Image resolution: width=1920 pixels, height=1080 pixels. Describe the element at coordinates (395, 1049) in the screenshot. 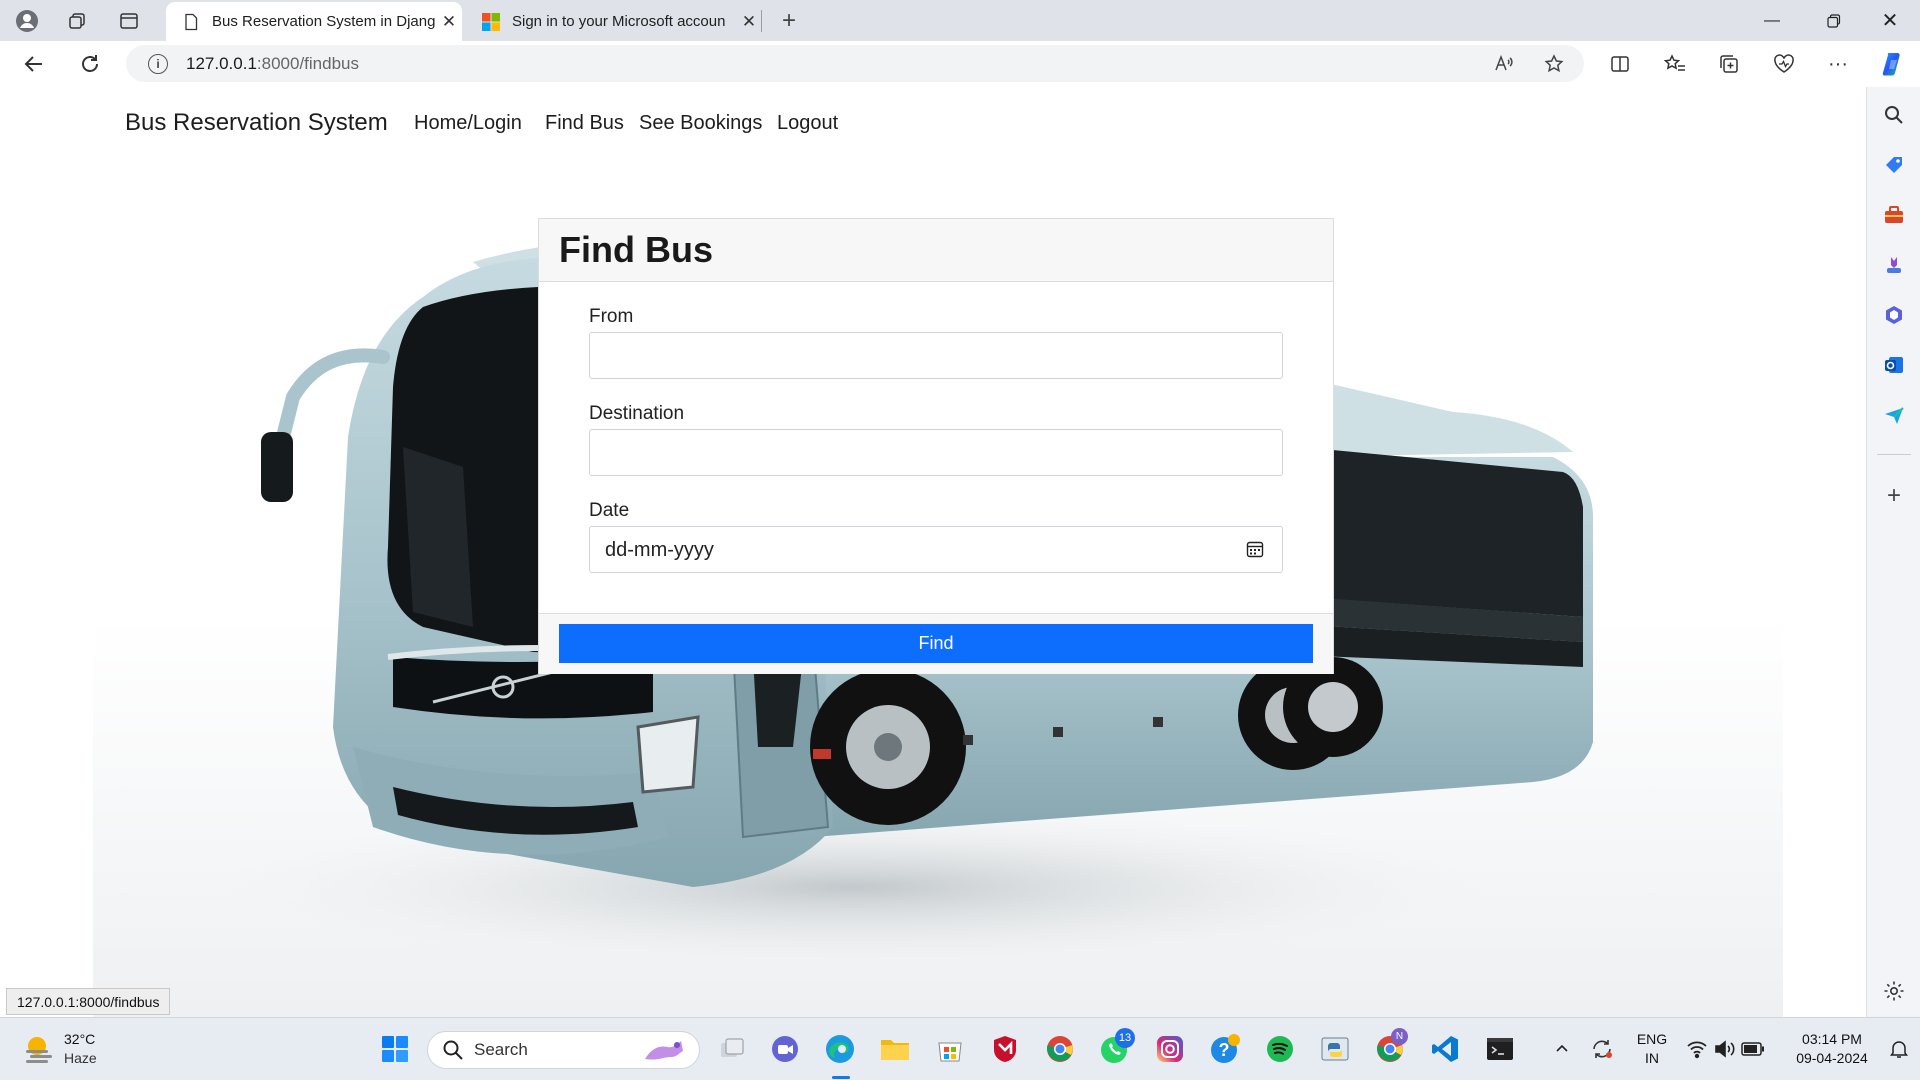

I see `windows-start-icon` at that location.